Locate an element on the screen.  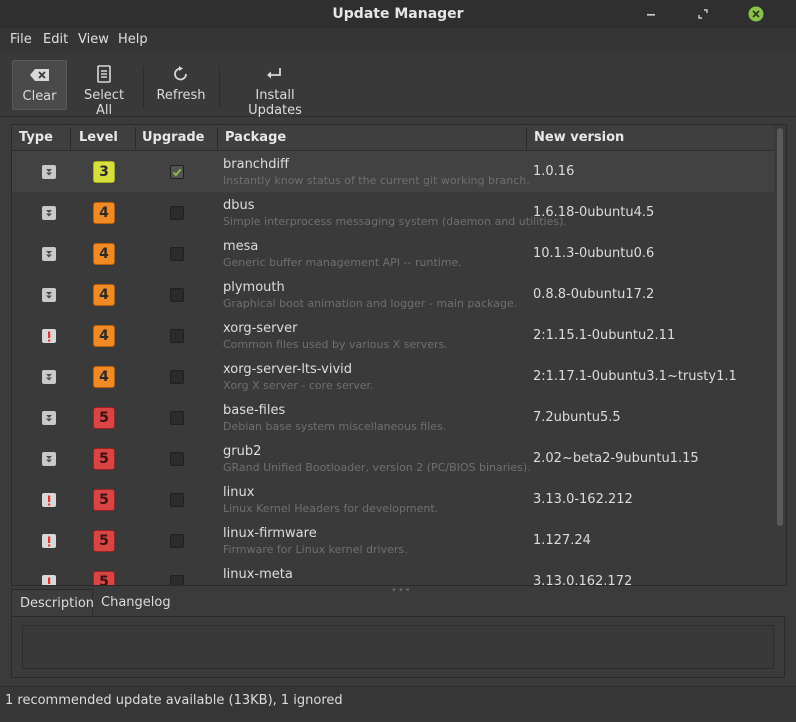
window-title: Update Manager is located at coordinates (398, 14).